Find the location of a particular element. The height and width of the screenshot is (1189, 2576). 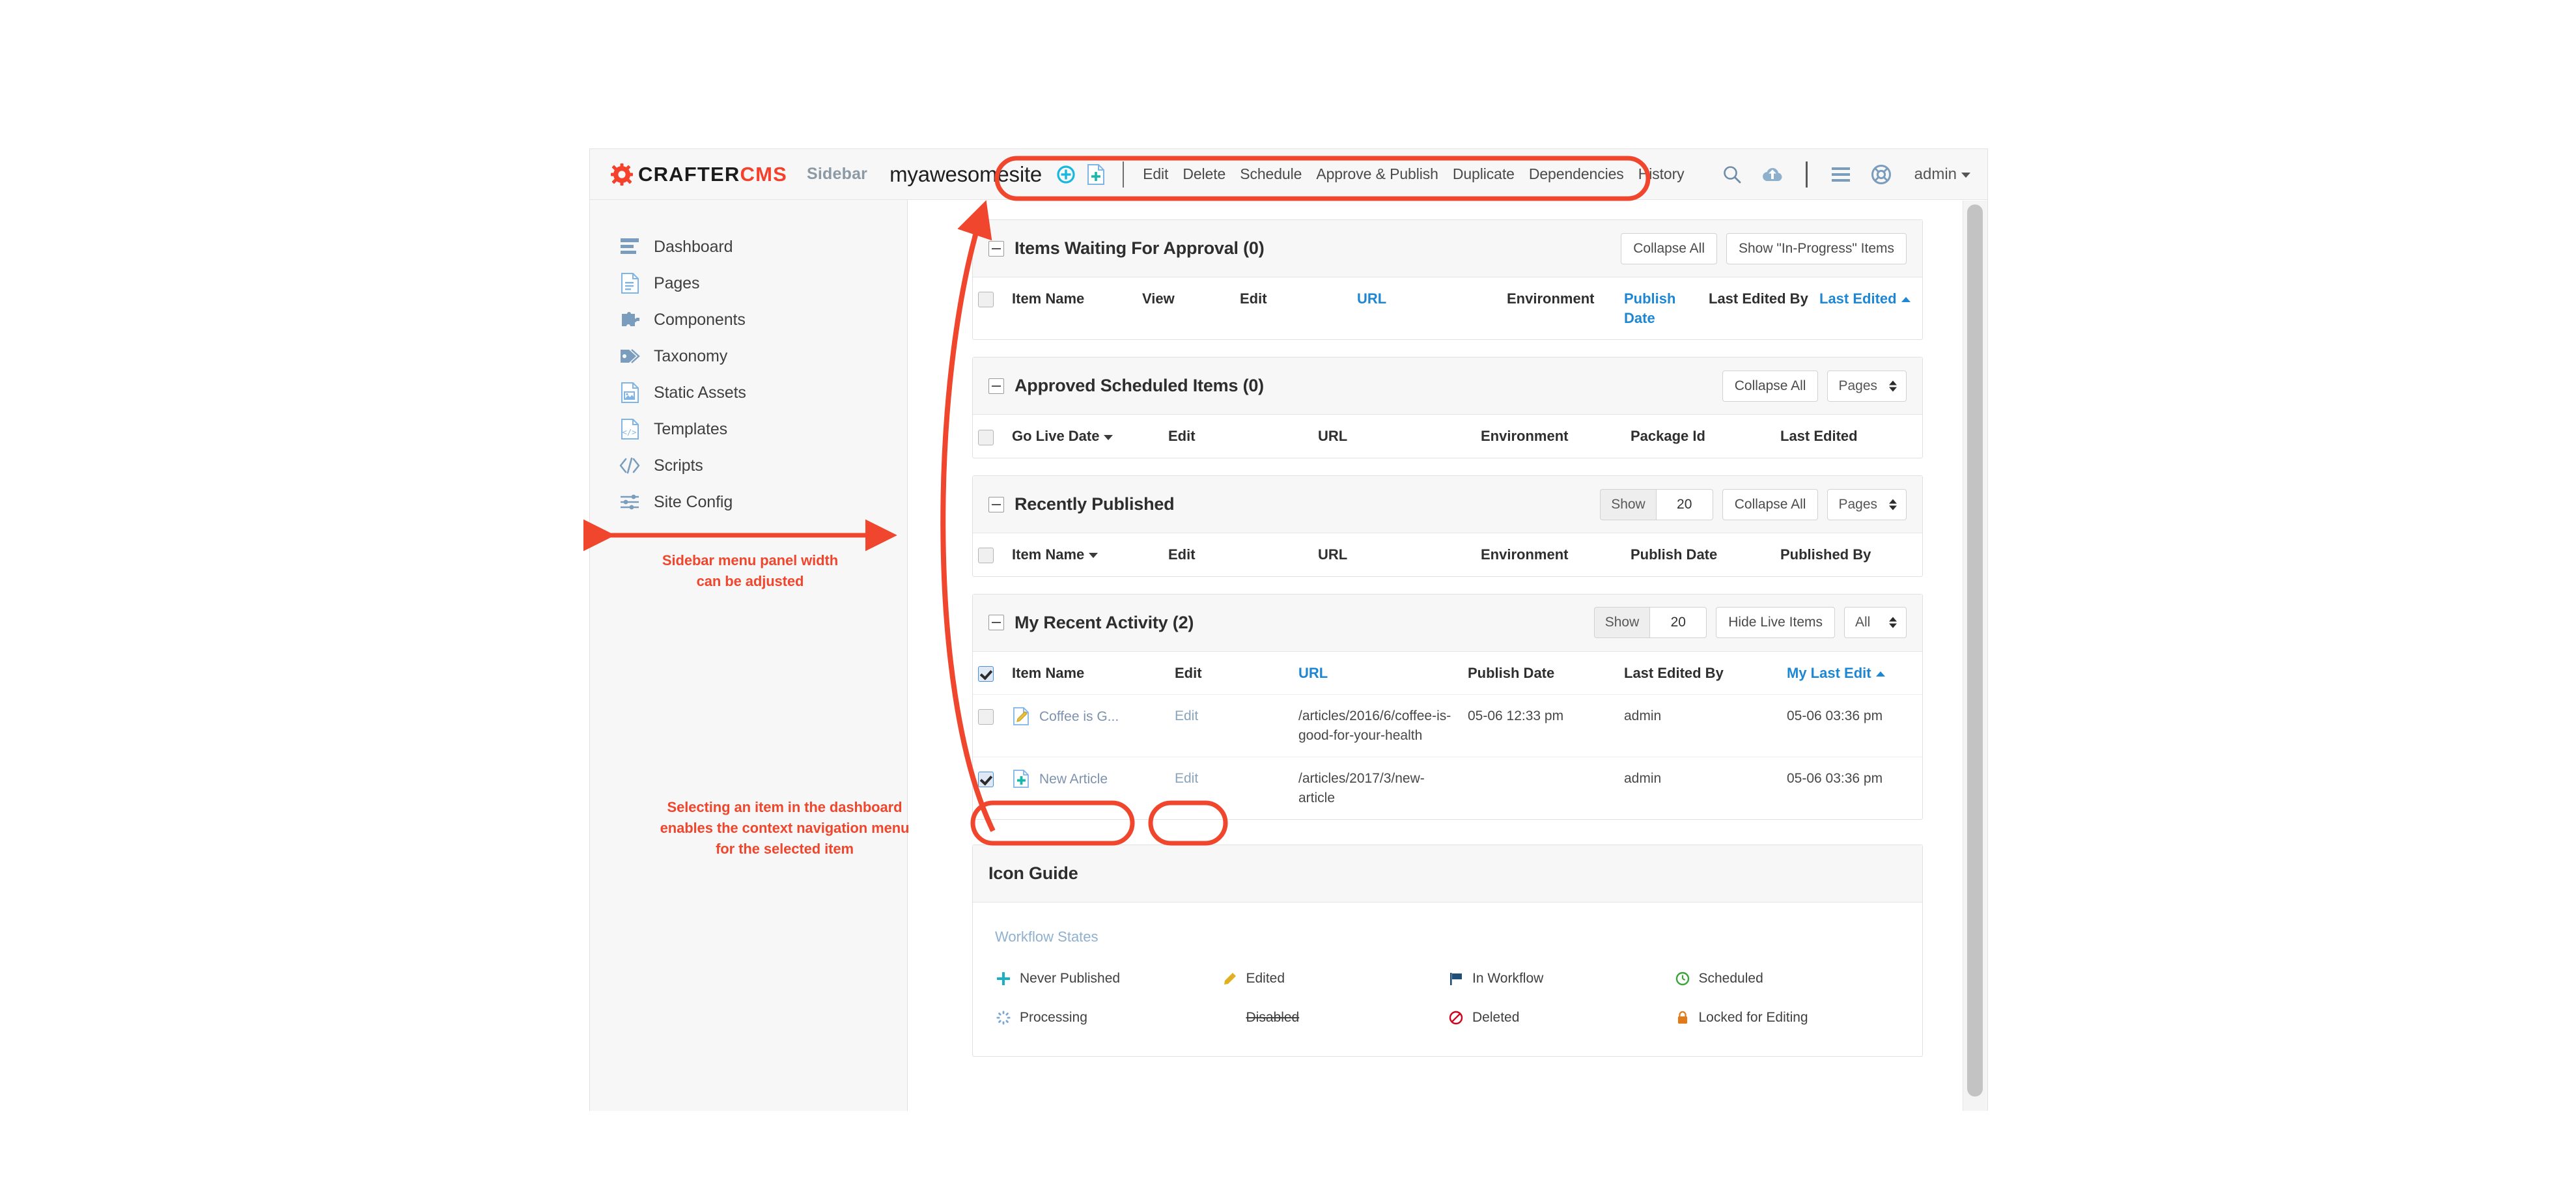

site-name-label: myawesomesite is located at coordinates (966, 174).